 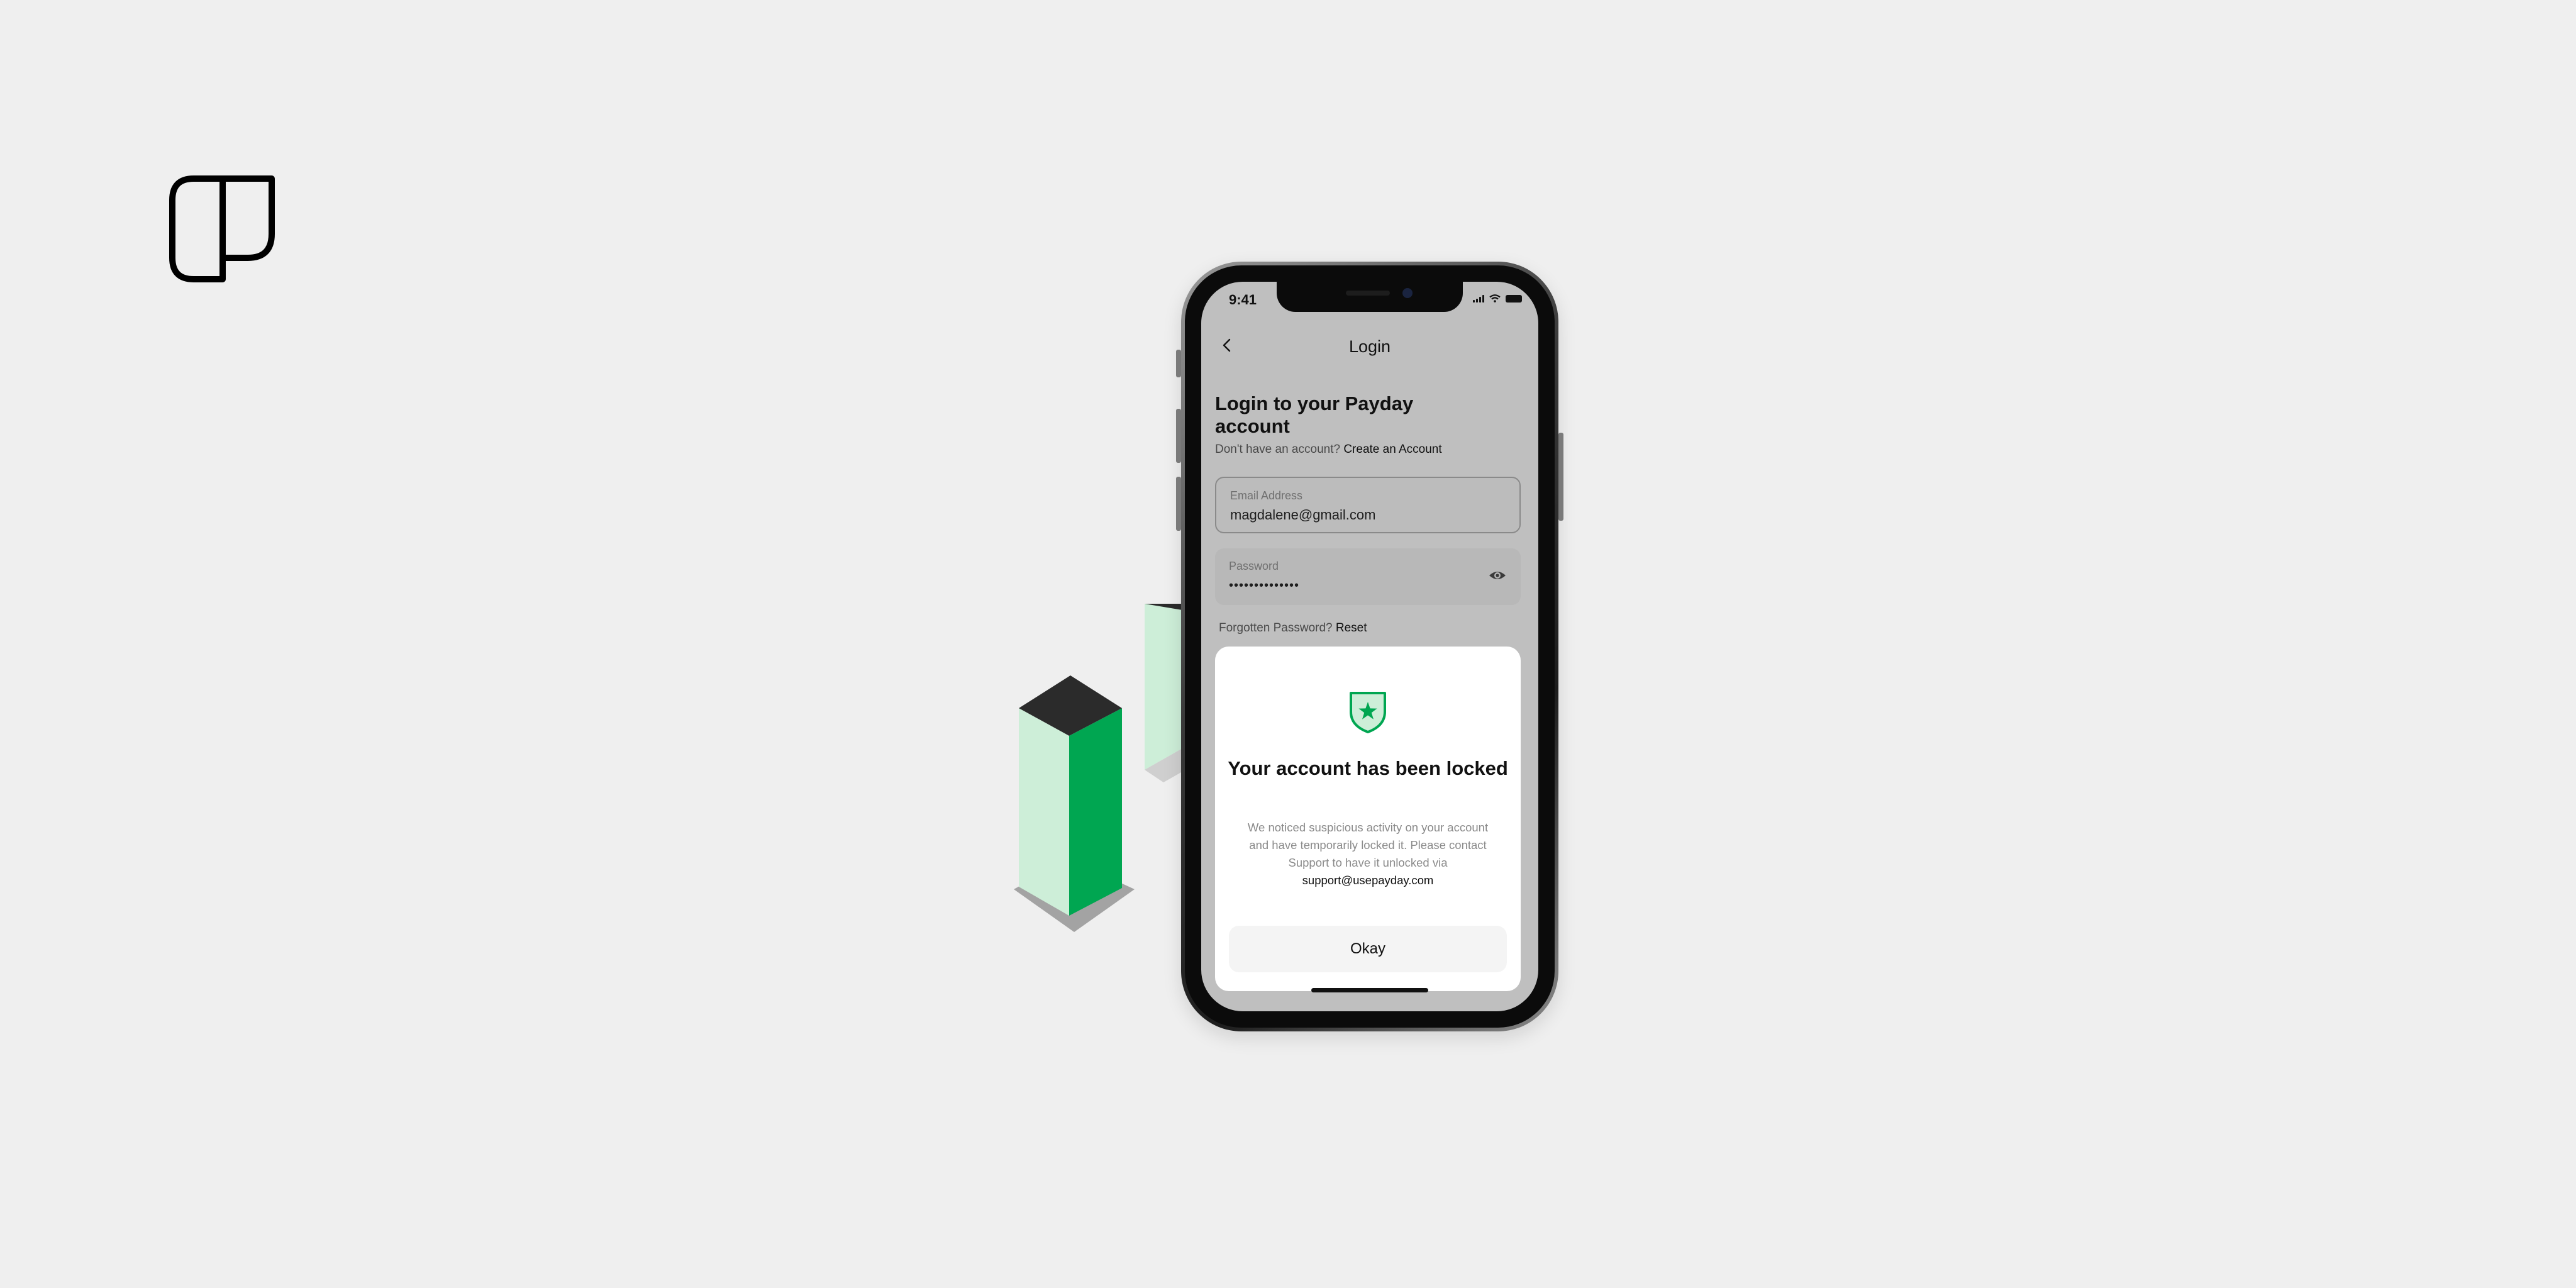 What do you see at coordinates (1560, 477) in the screenshot?
I see `power-button` at bounding box center [1560, 477].